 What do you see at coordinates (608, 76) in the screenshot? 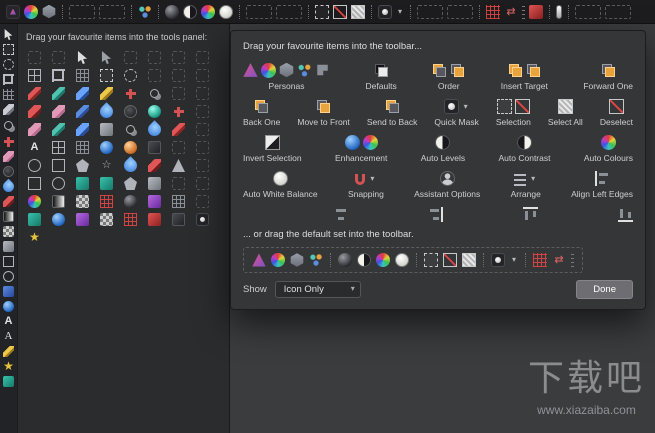
I see `toolbar-item-forward-one: Forward One` at bounding box center [608, 76].